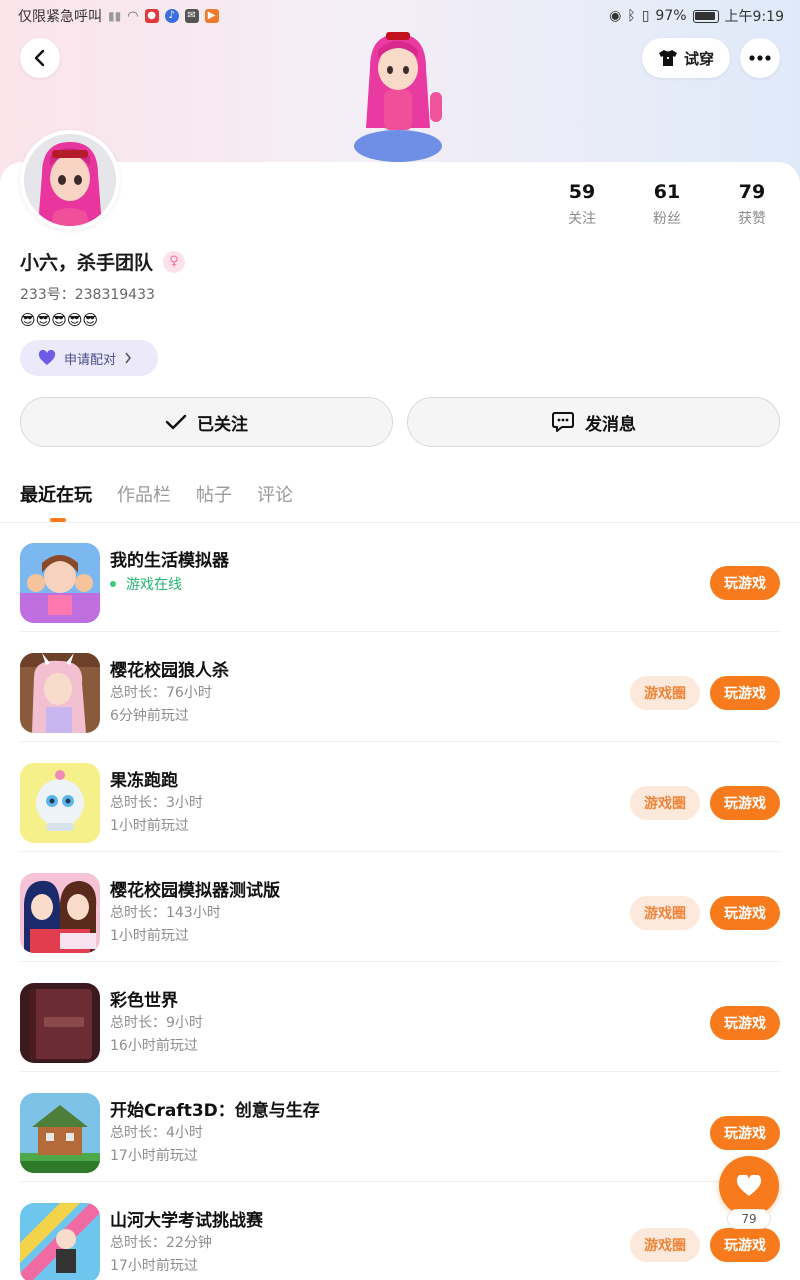 The width and height of the screenshot is (800, 1280). I want to click on game-title: 我的生活模拟器, so click(169, 561).